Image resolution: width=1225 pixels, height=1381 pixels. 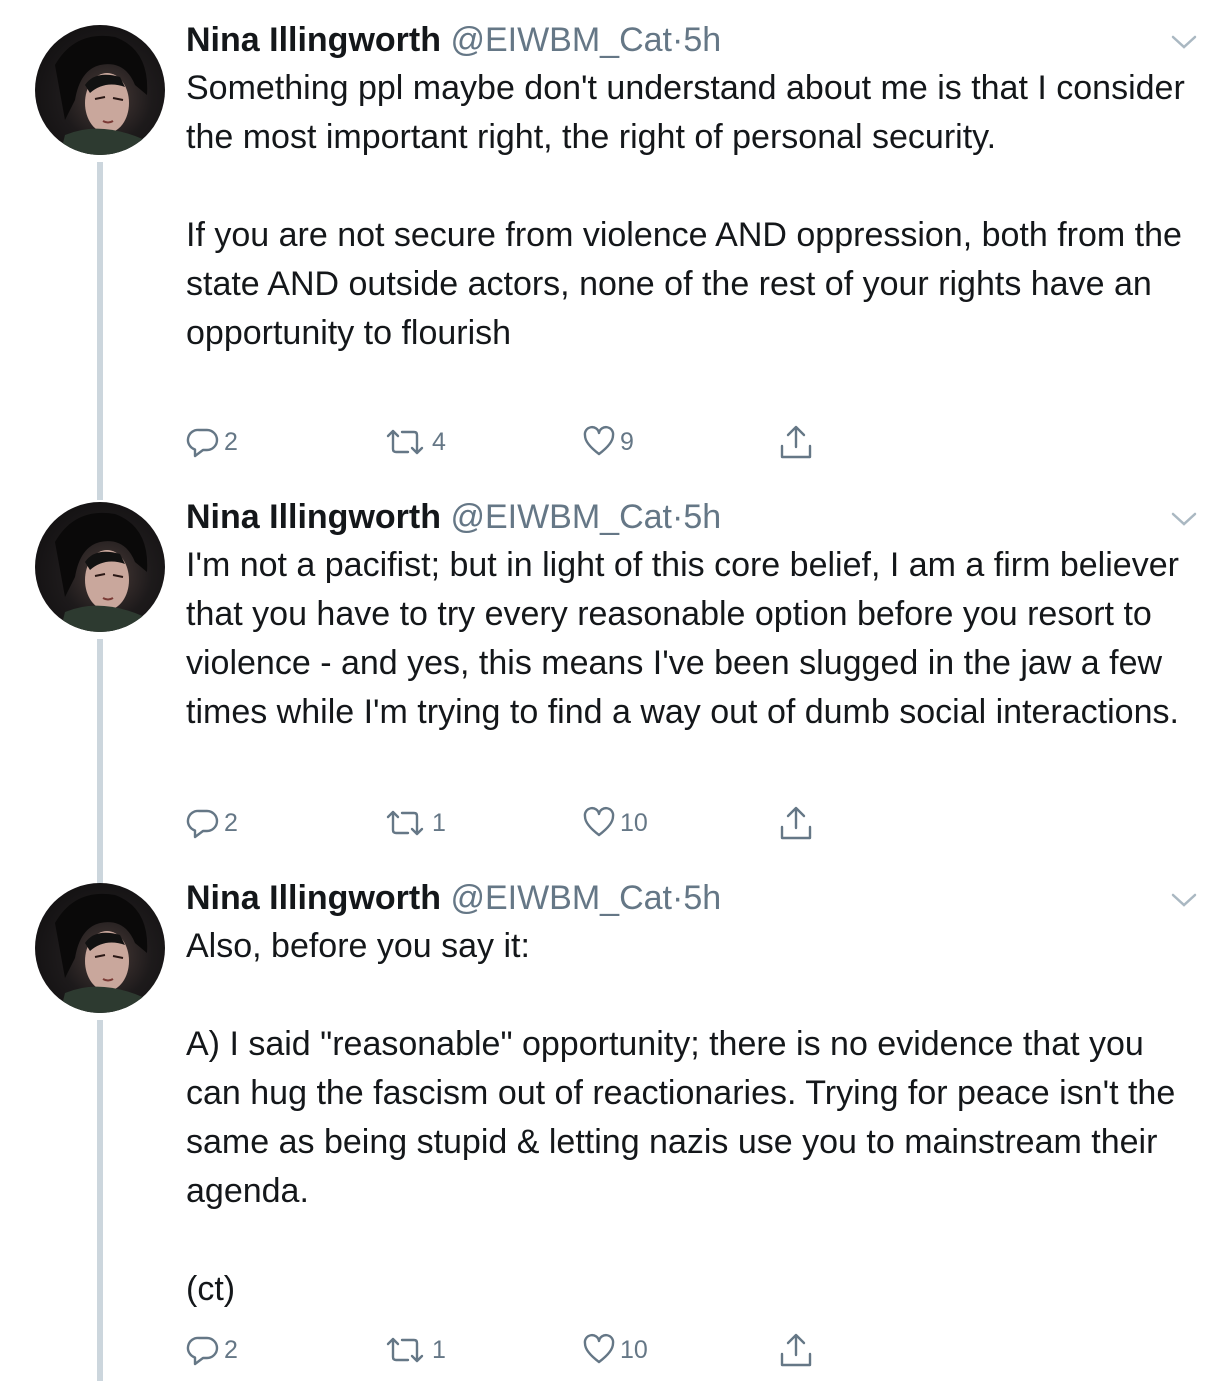 What do you see at coordinates (627, 441) in the screenshot?
I see `like-count: 9` at bounding box center [627, 441].